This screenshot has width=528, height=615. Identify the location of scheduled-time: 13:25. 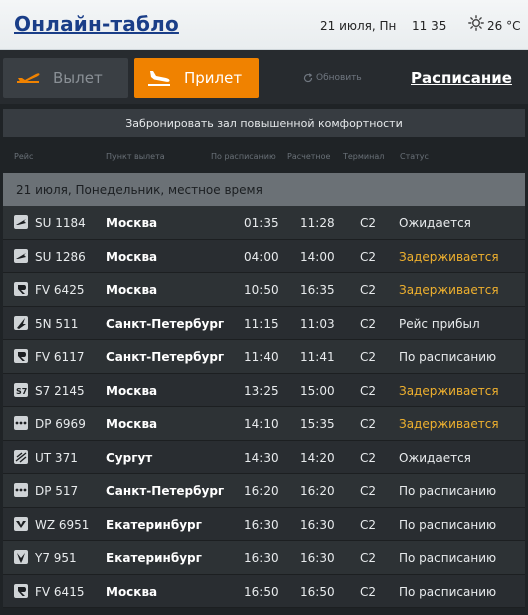
(261, 390).